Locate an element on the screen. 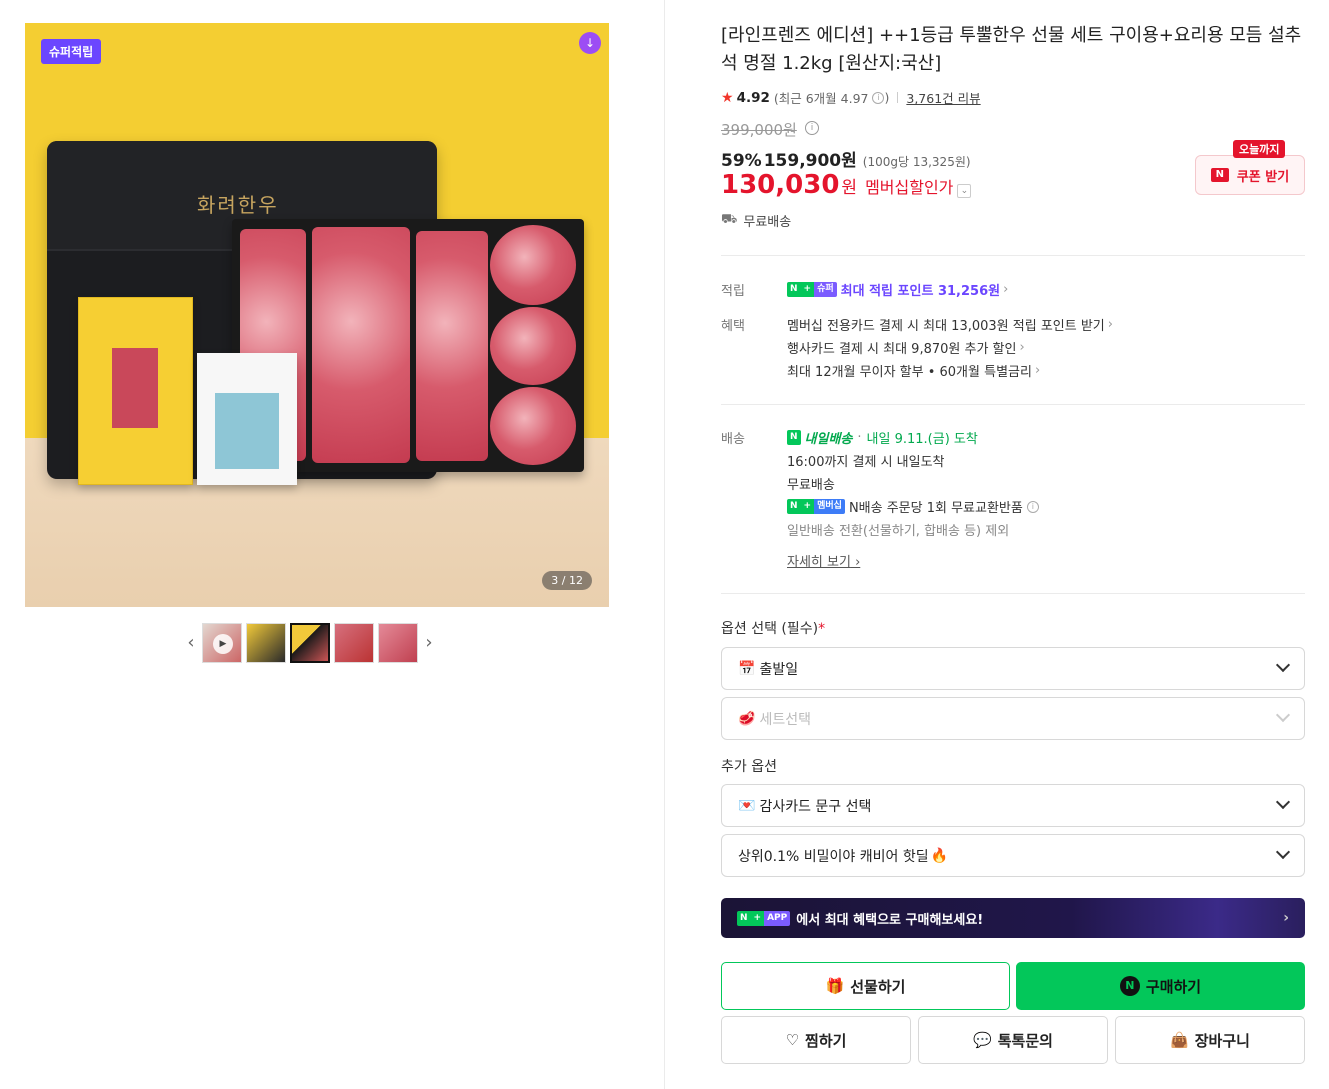 Image resolution: width=1329 pixels, height=1089 pixels. benefit-line-2: 행사카드 결제 시 최대 9,870원 추가 할인 › is located at coordinates (906, 347).